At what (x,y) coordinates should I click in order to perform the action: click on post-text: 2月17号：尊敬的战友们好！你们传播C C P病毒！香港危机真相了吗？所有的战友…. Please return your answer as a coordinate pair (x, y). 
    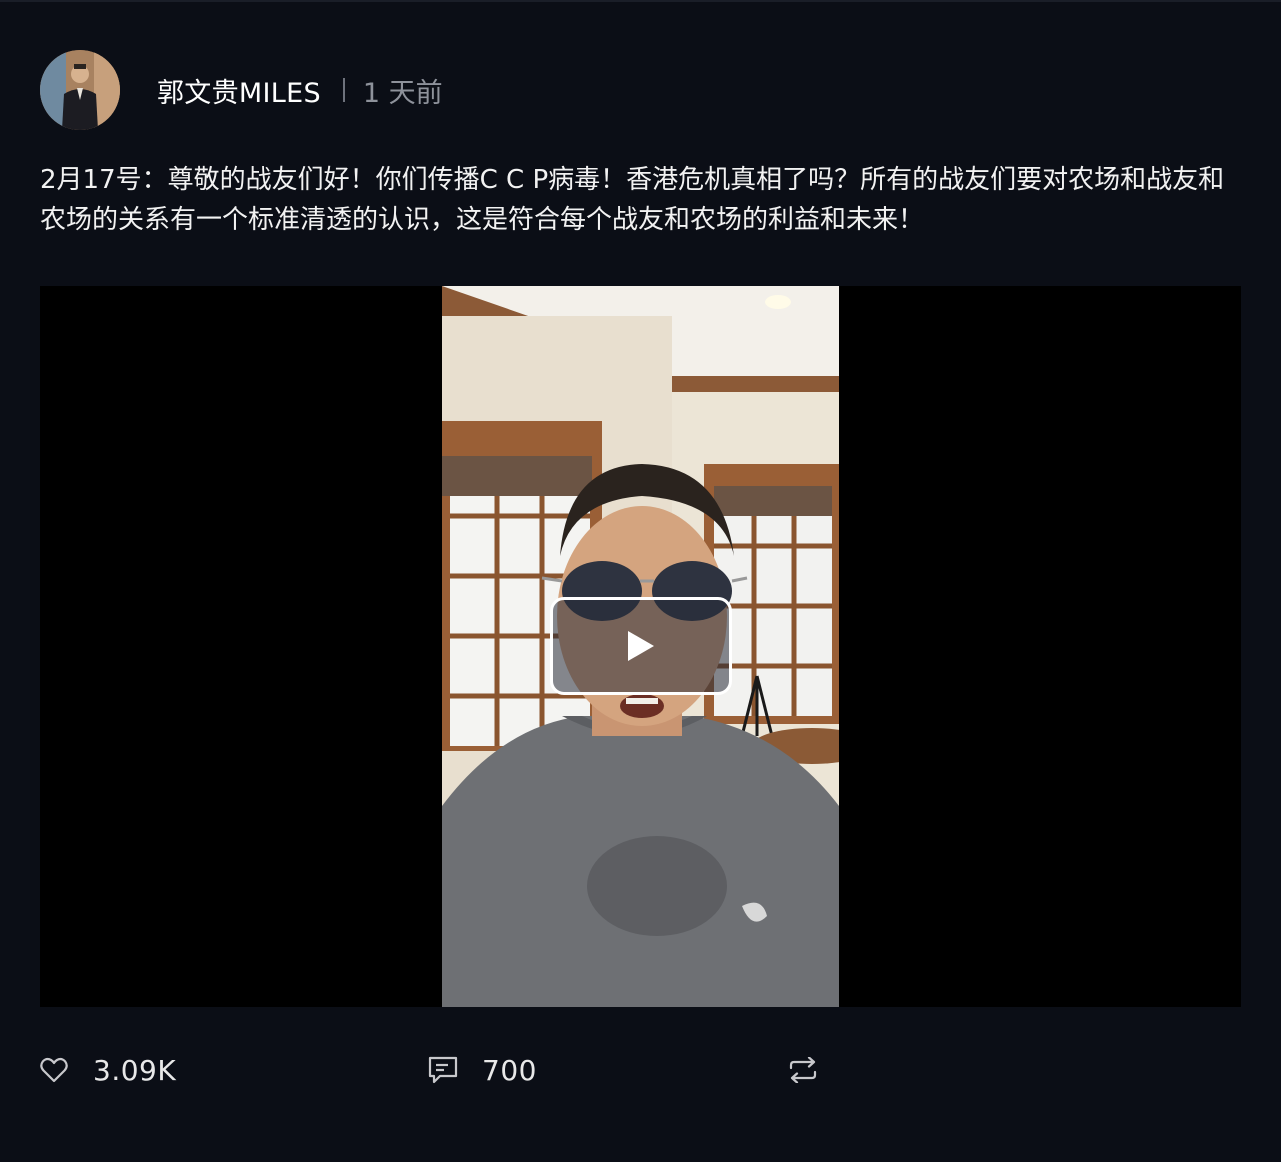
    Looking at the image, I should click on (632, 200).